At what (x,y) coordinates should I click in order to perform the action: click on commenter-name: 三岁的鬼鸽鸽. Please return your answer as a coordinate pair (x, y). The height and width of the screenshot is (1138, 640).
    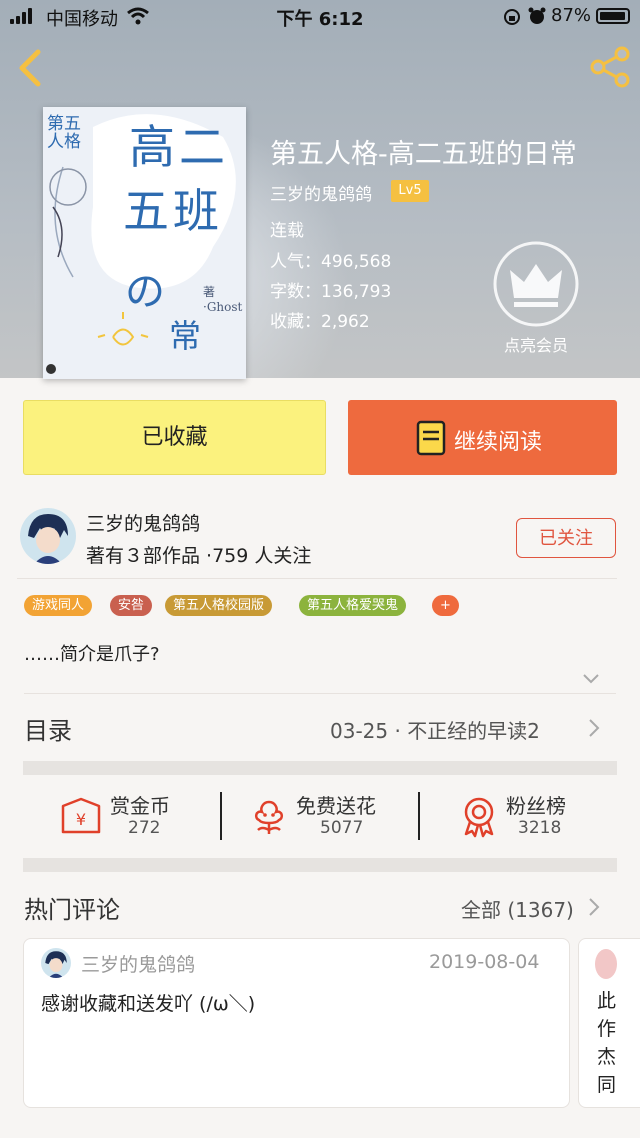
    Looking at the image, I should click on (138, 963).